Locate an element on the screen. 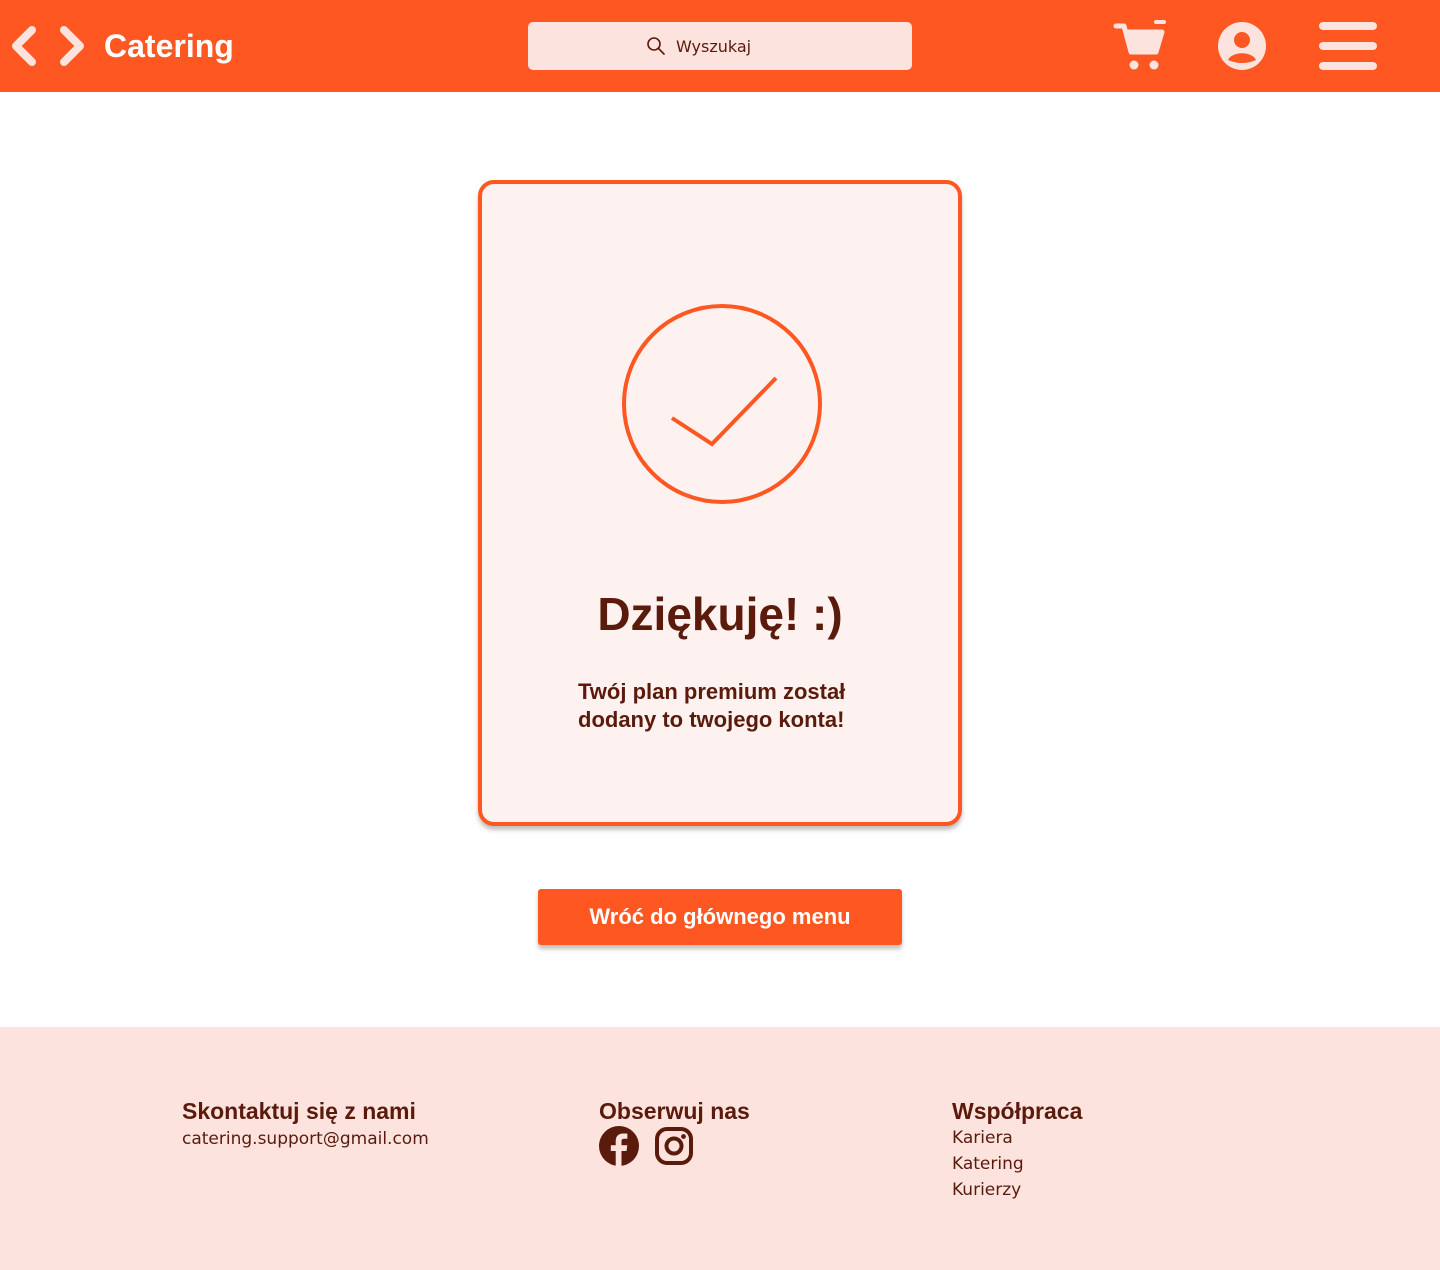 The image size is (1440, 1270). top-navigation-bar: Catering is located at coordinates (720, 46).